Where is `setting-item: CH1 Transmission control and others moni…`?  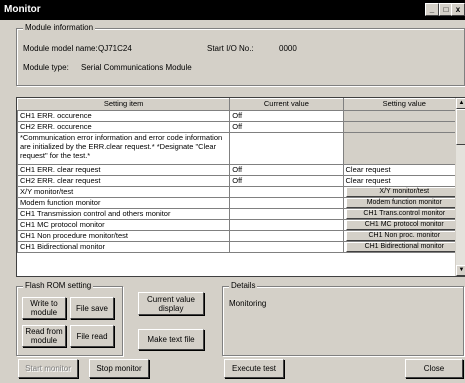
setting-item: CH1 Transmission control and others moni… is located at coordinates (124, 214).